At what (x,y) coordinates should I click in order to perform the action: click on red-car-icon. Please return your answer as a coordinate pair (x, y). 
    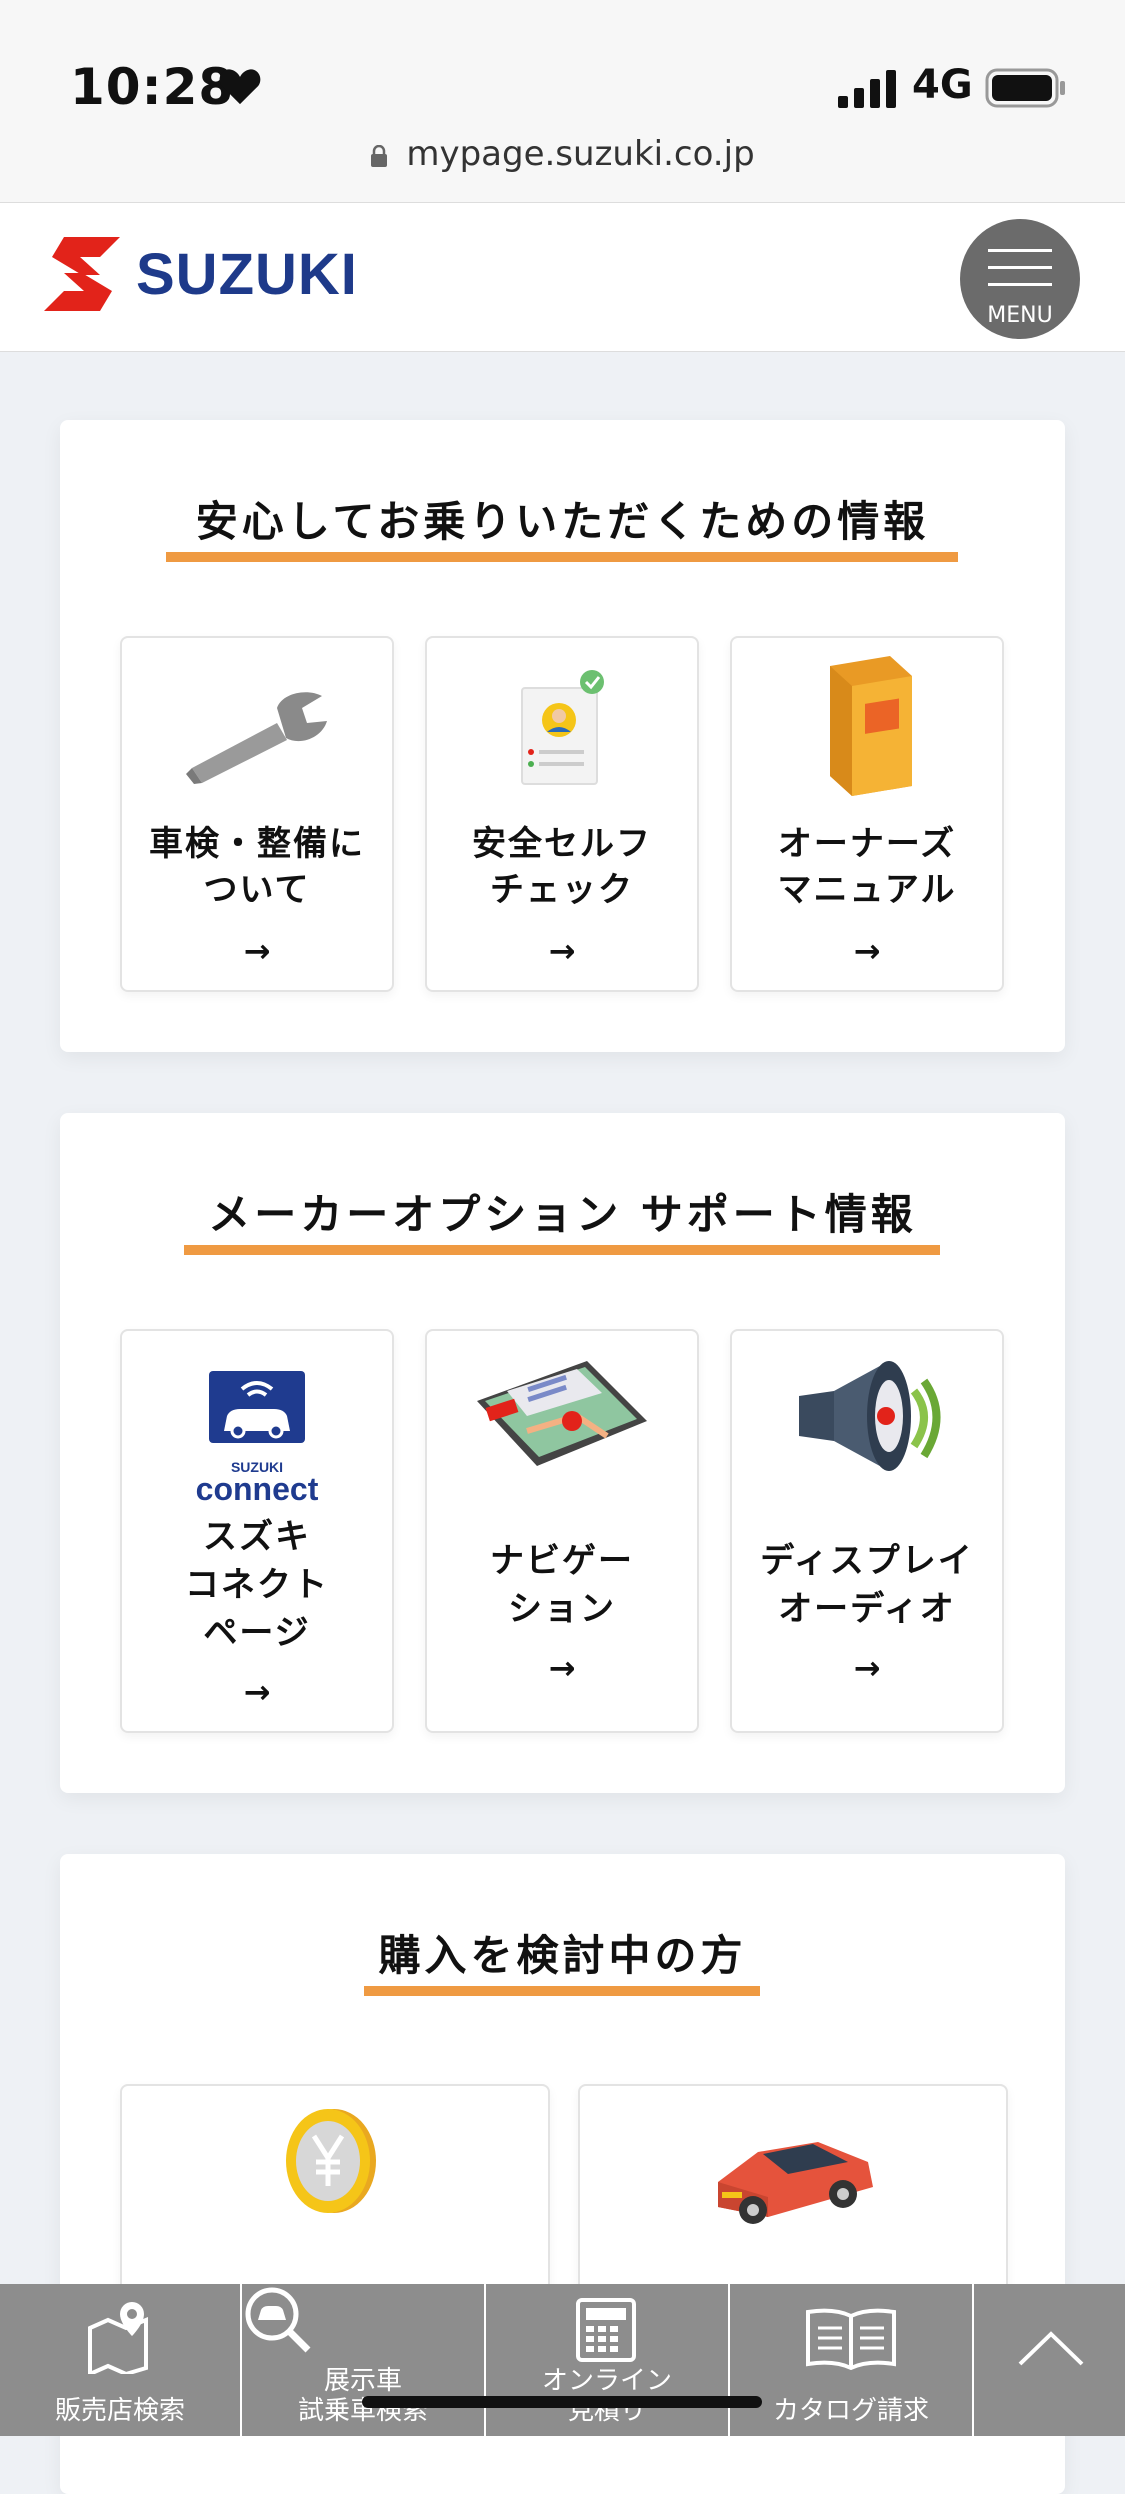
    Looking at the image, I should click on (795, 2183).